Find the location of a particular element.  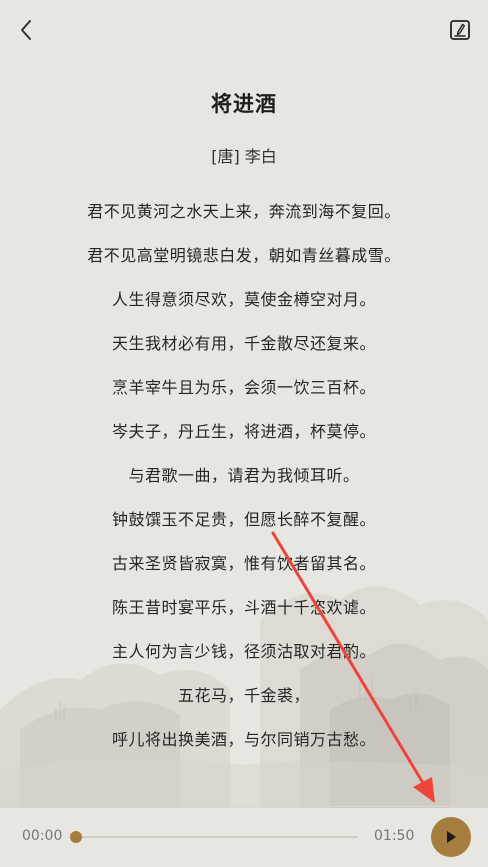

player-divider is located at coordinates (244, 806).